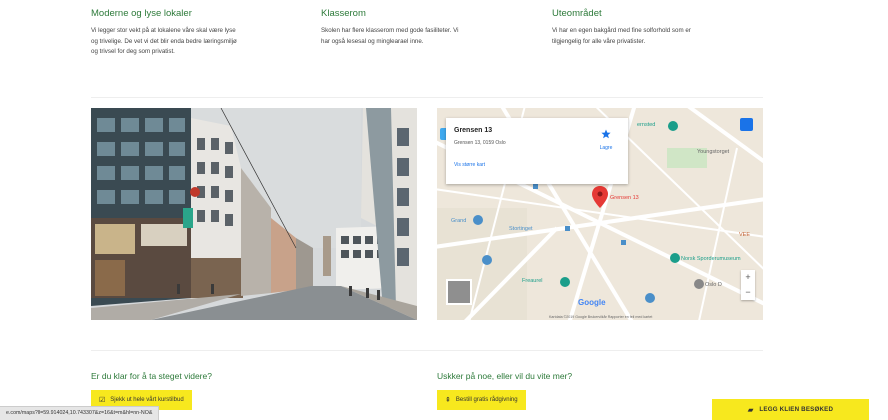 Image resolution: width=888 pixels, height=420 pixels. Describe the element at coordinates (796, 409) in the screenshot. I see `floating-cta-label: LEGG KLIEN BESØKED` at that location.